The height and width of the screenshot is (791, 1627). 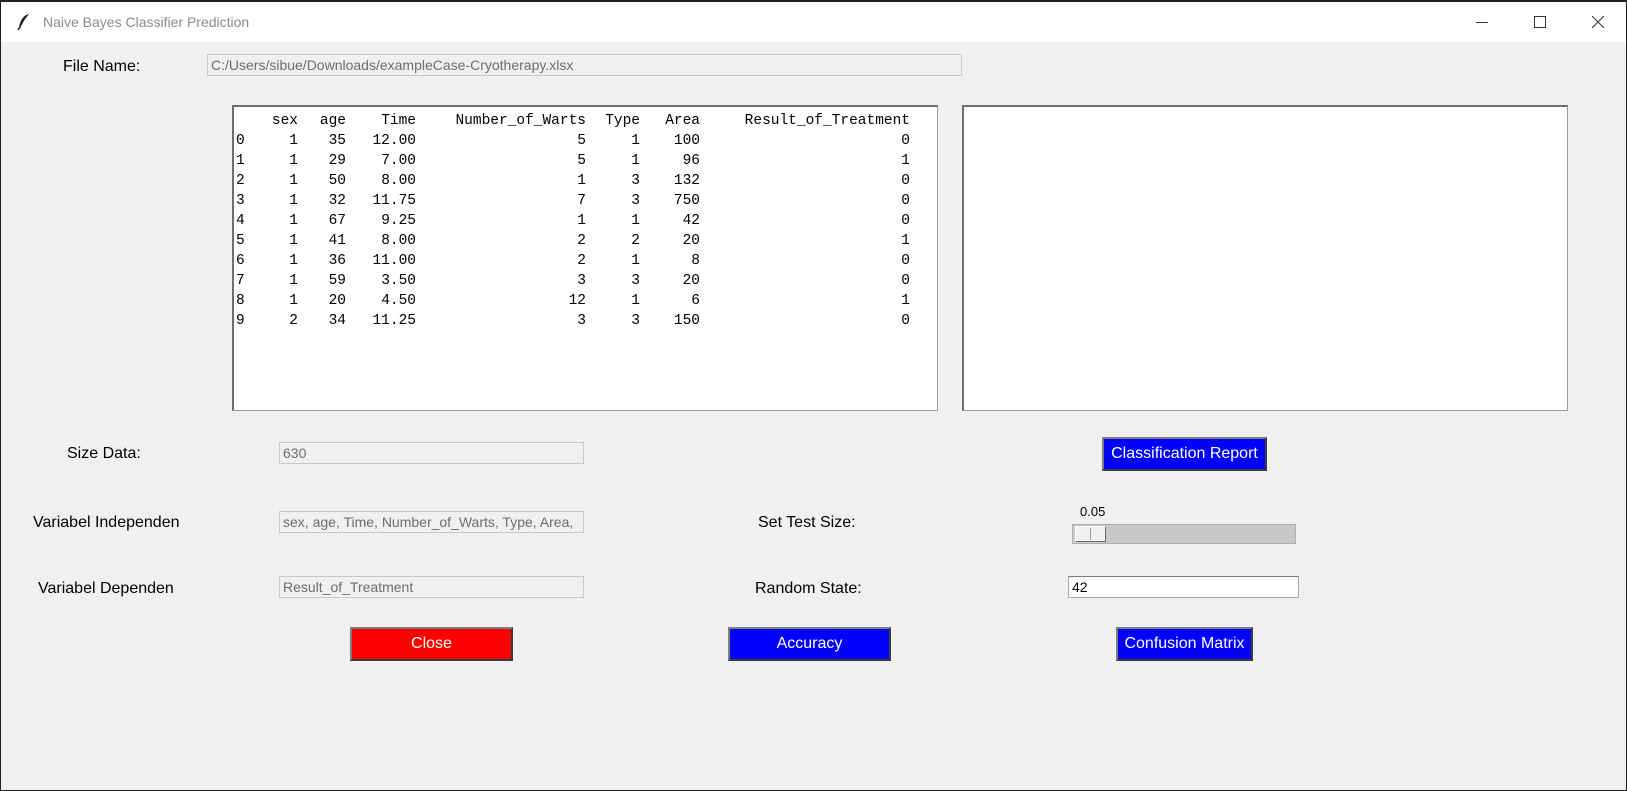 I want to click on table-cell: 6, so click(x=695, y=301).